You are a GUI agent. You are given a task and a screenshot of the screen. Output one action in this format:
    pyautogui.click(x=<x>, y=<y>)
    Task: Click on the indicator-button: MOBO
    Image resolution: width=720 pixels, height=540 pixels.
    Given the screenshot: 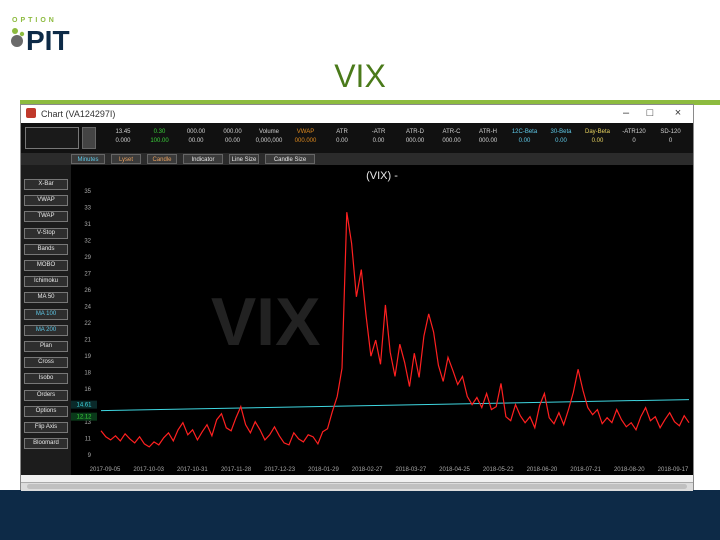 What is the action you would take?
    pyautogui.click(x=46, y=265)
    